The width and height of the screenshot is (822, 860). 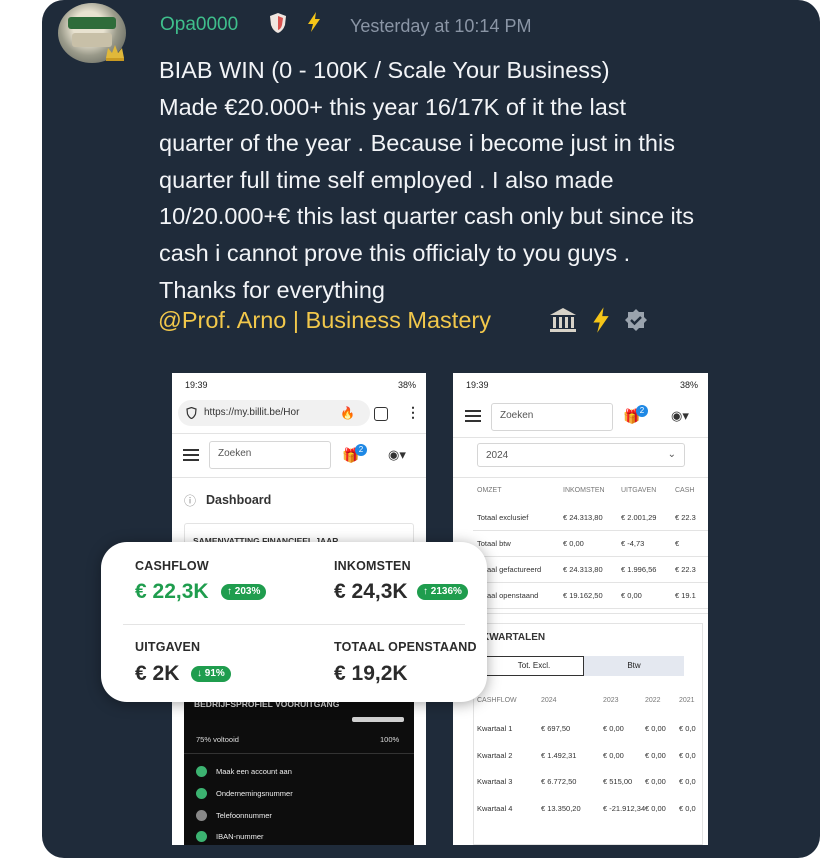 I want to click on quarters-cell: € 515,00, so click(x=618, y=781).